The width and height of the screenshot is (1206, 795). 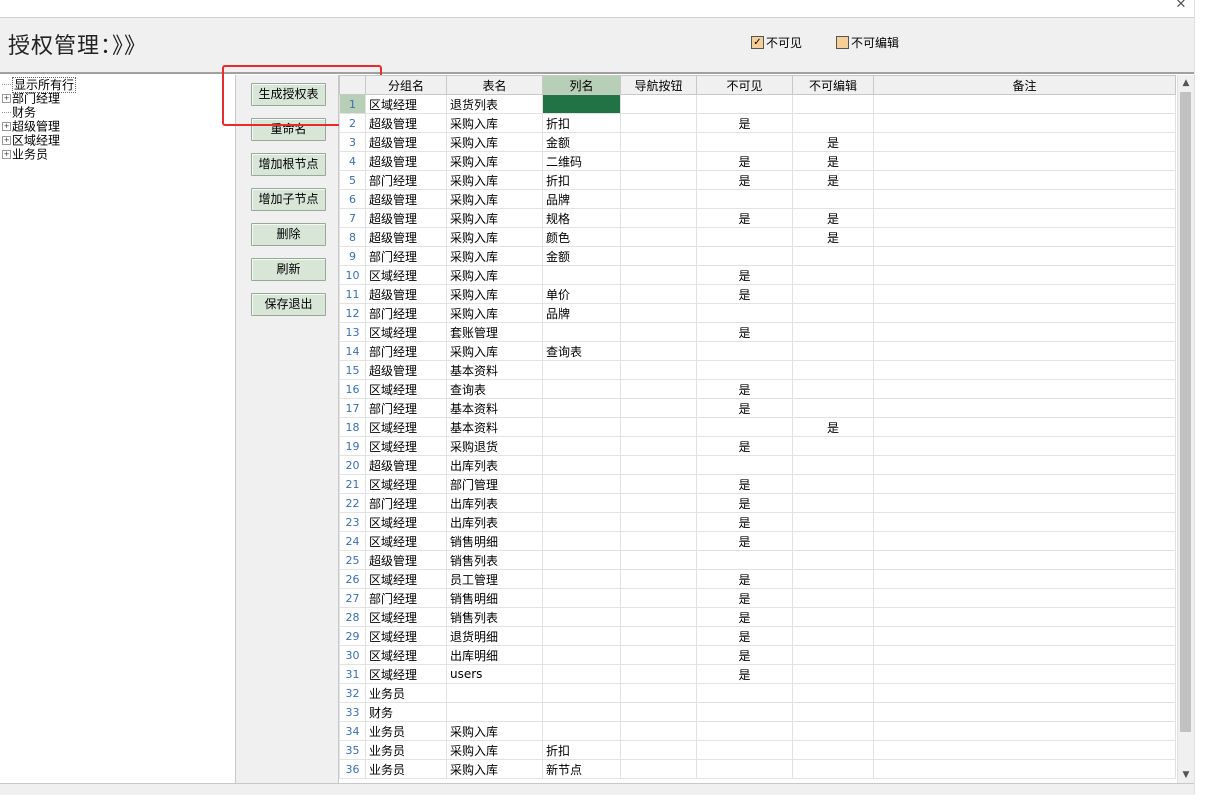 What do you see at coordinates (352, 370) in the screenshot?
I see `row-number: 15` at bounding box center [352, 370].